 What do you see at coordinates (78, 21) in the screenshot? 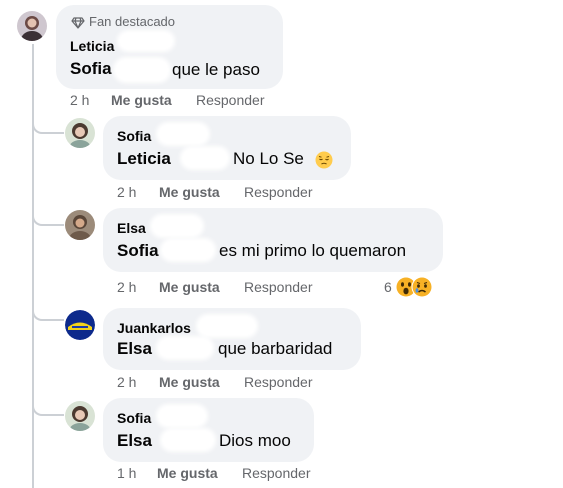
I see `diamond-icon` at bounding box center [78, 21].